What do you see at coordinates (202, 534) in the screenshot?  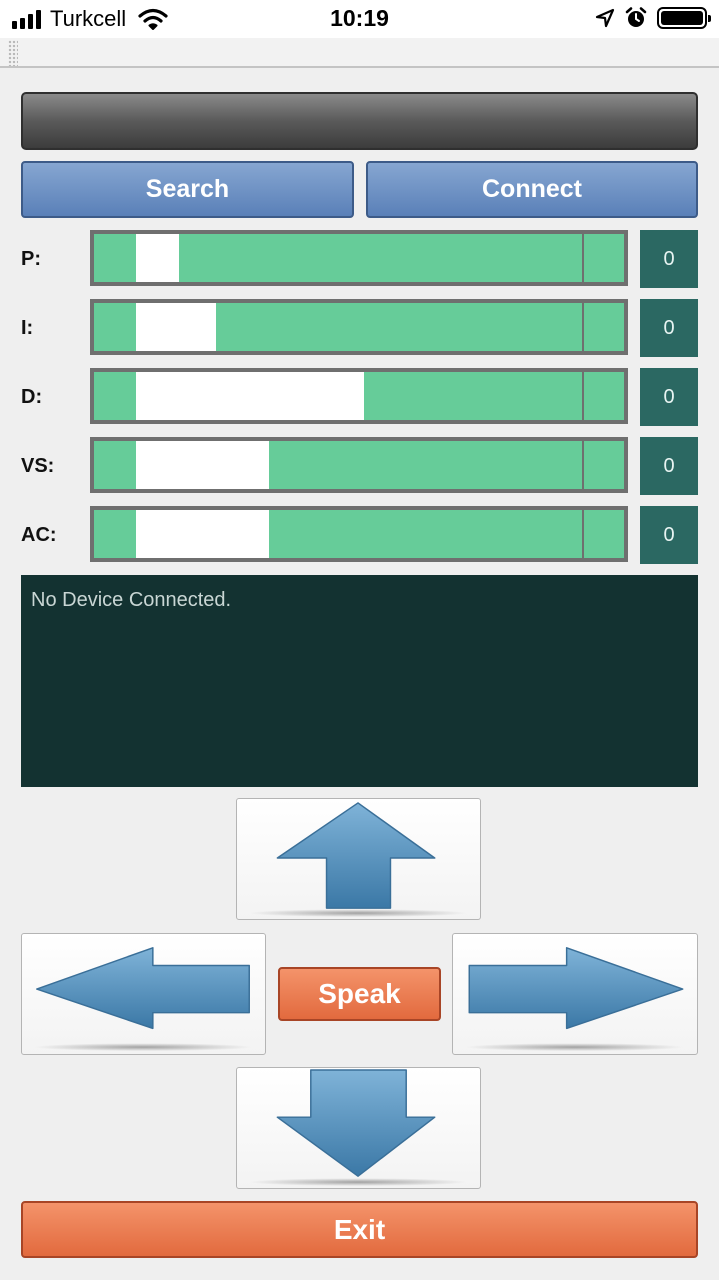 I see `slider-thumb-ac` at bounding box center [202, 534].